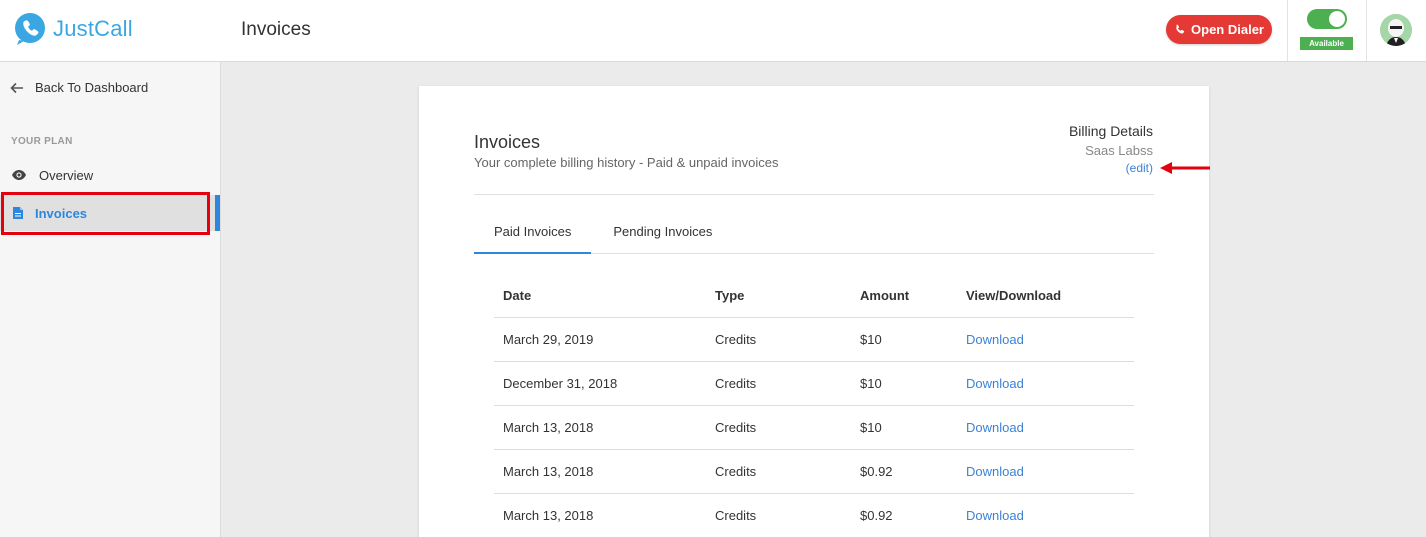  What do you see at coordinates (778, 296) in the screenshot?
I see `column-header-type: Type` at bounding box center [778, 296].